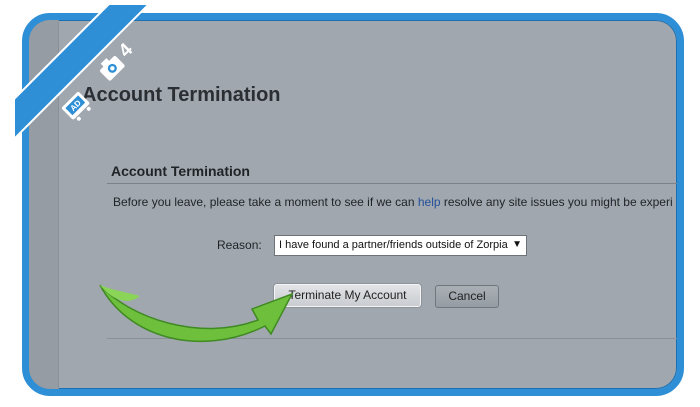 The image size is (700, 407). I want to click on ad-store-icon: AD, so click(76, 106).